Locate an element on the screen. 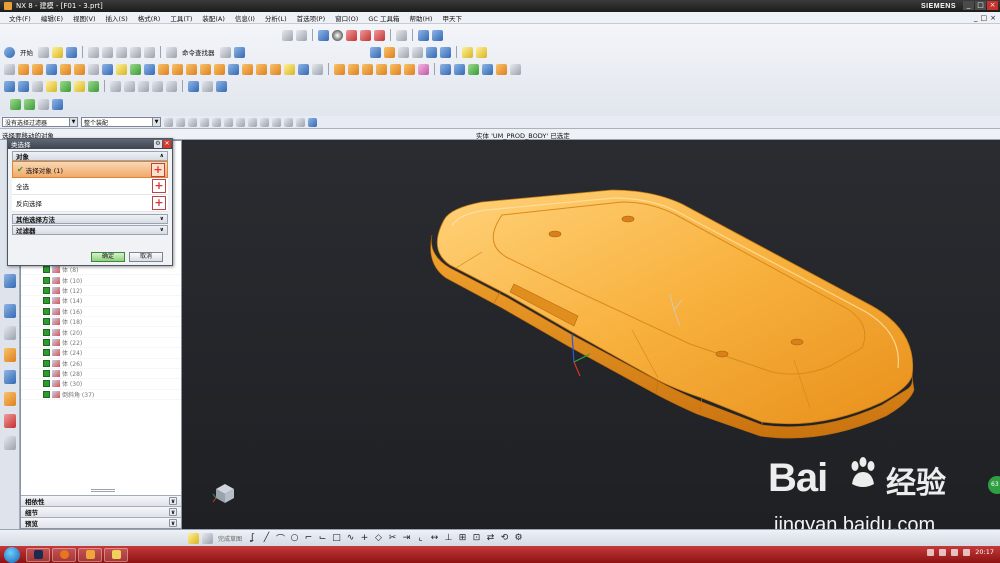  menu-analysis: 分析(L) is located at coordinates (276, 18).